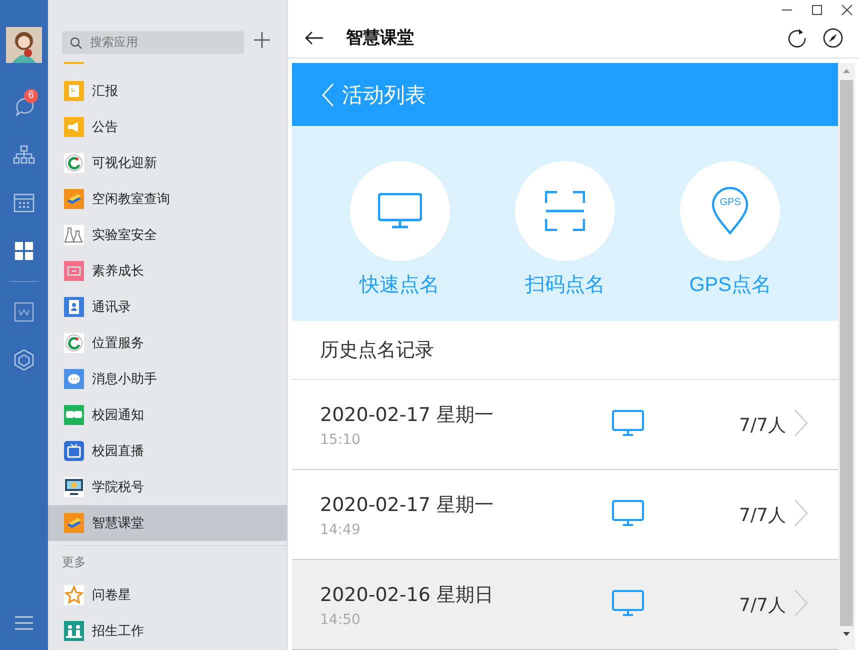  What do you see at coordinates (74, 235) in the screenshot?
I see `flask-icon` at bounding box center [74, 235].